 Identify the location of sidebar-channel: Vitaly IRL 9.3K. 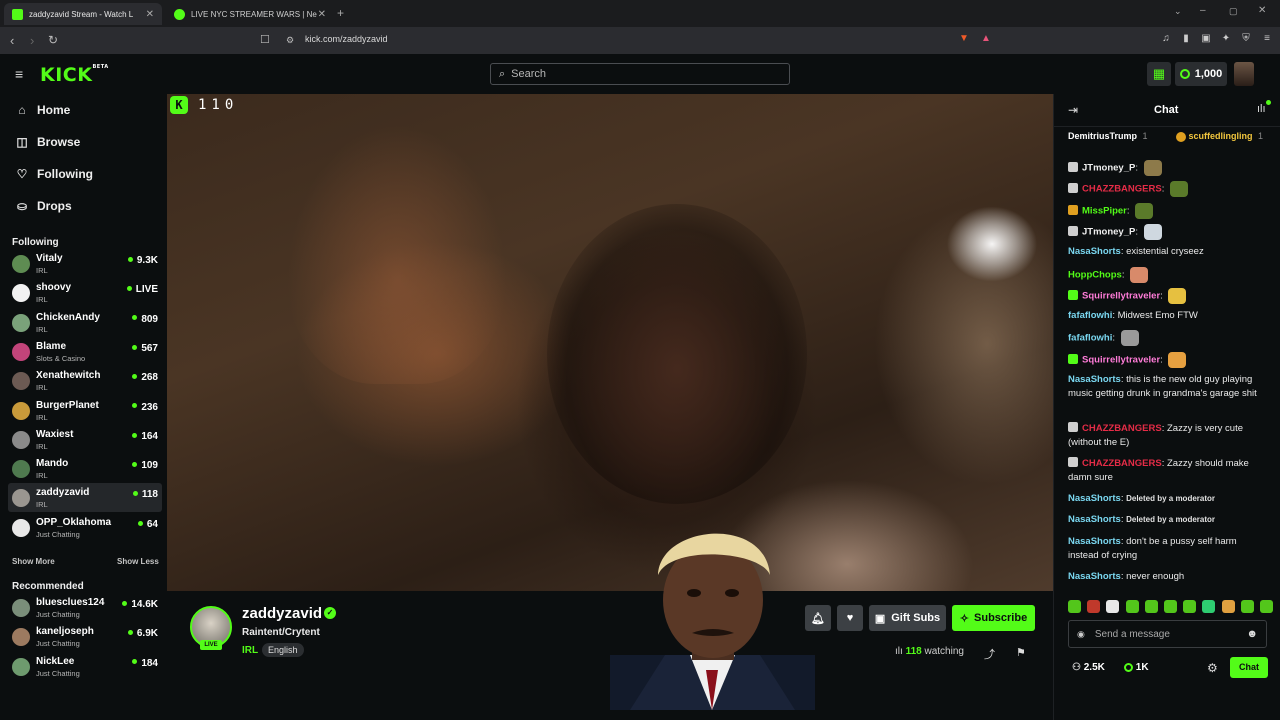
(85, 263).